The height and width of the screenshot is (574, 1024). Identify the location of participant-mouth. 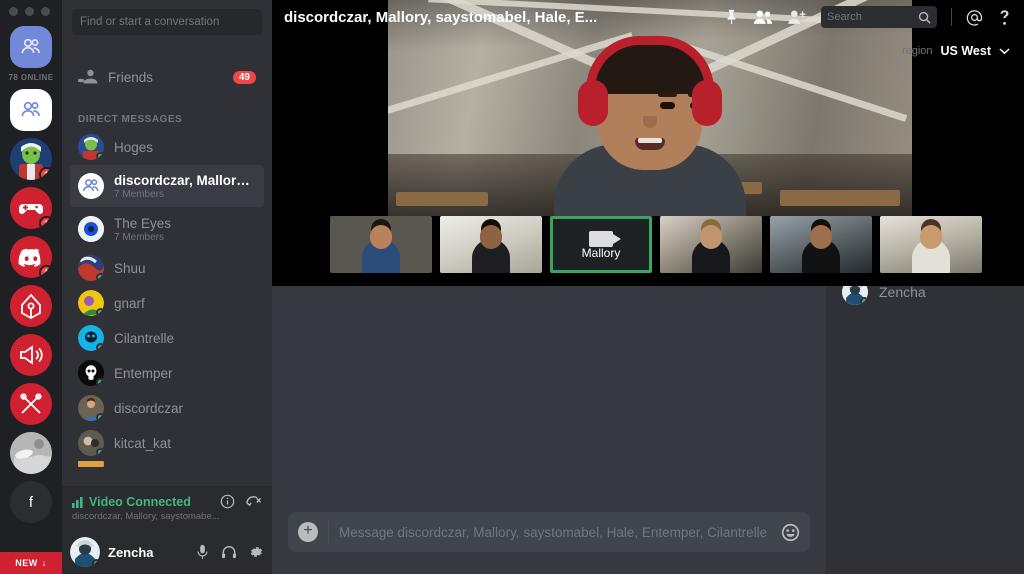
(650, 144).